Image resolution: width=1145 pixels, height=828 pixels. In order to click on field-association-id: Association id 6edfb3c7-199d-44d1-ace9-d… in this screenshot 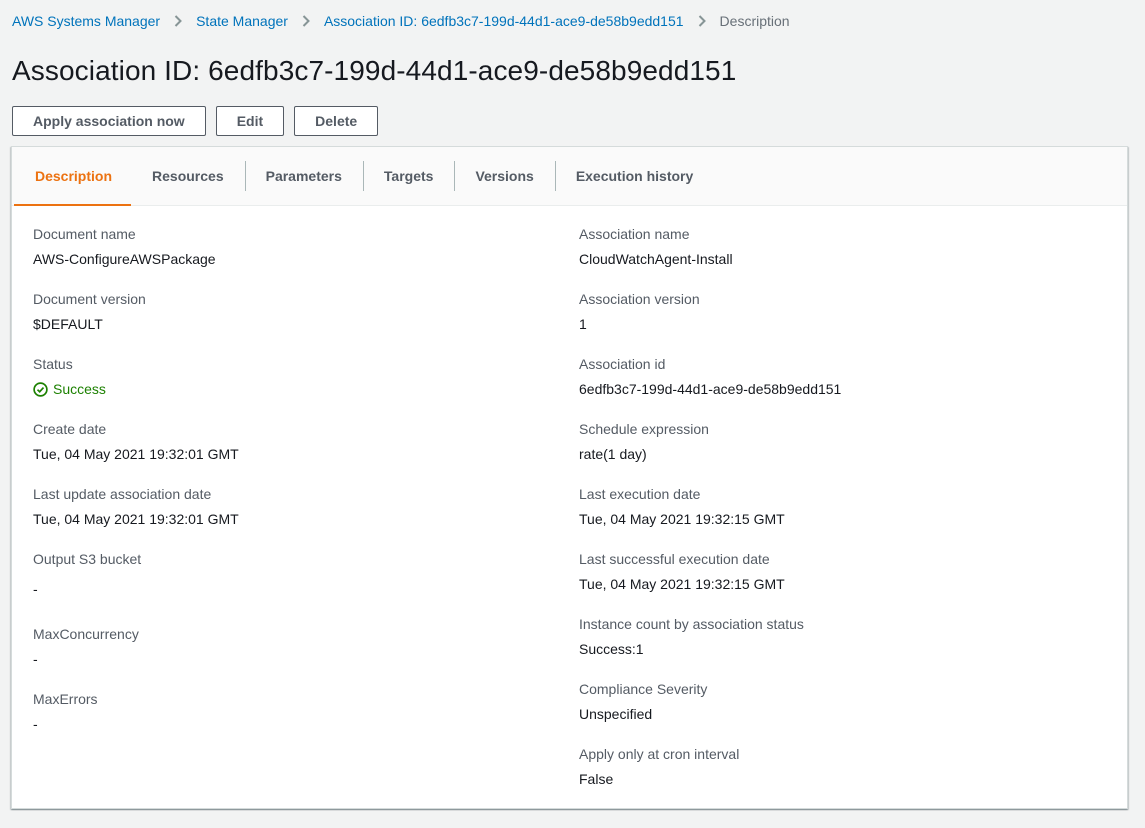, I will do `click(839, 386)`.